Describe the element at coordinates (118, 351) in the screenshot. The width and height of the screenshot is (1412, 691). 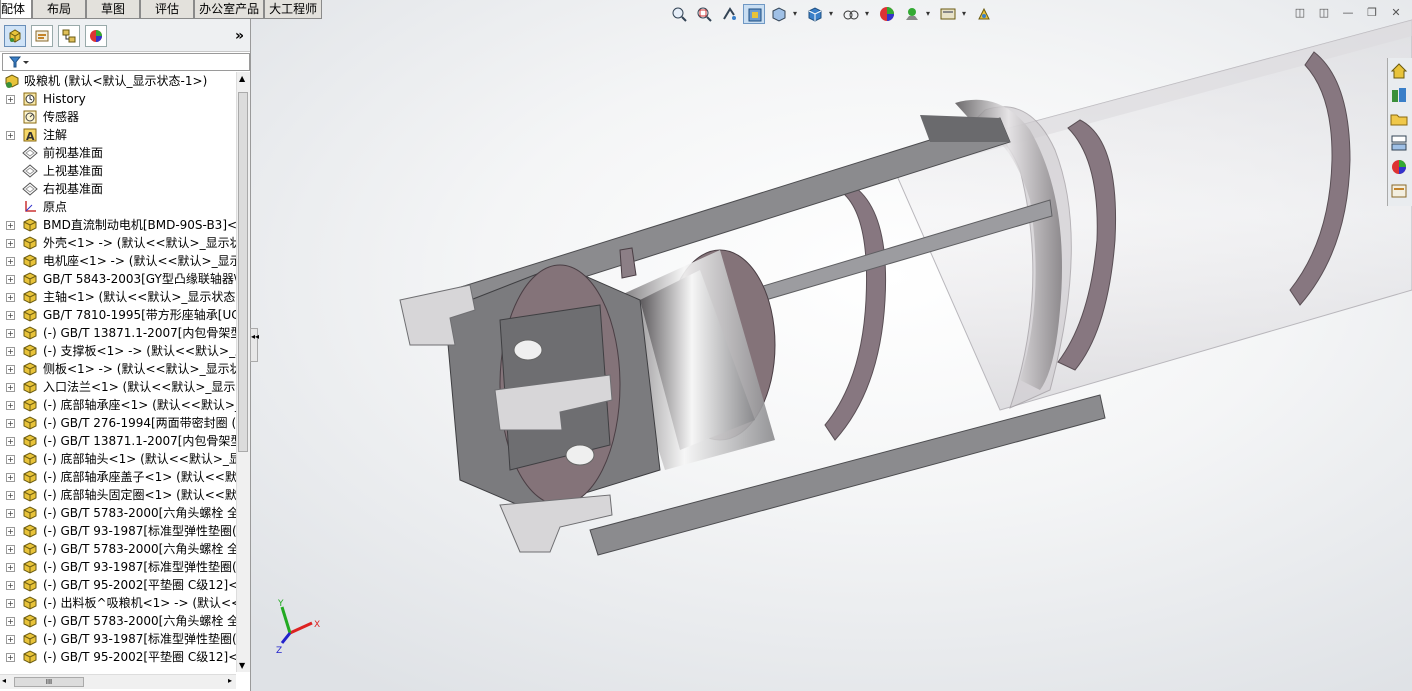
I see `tree-item: + (-) 支撑板<1> -> (默认<<默认>_显` at that location.